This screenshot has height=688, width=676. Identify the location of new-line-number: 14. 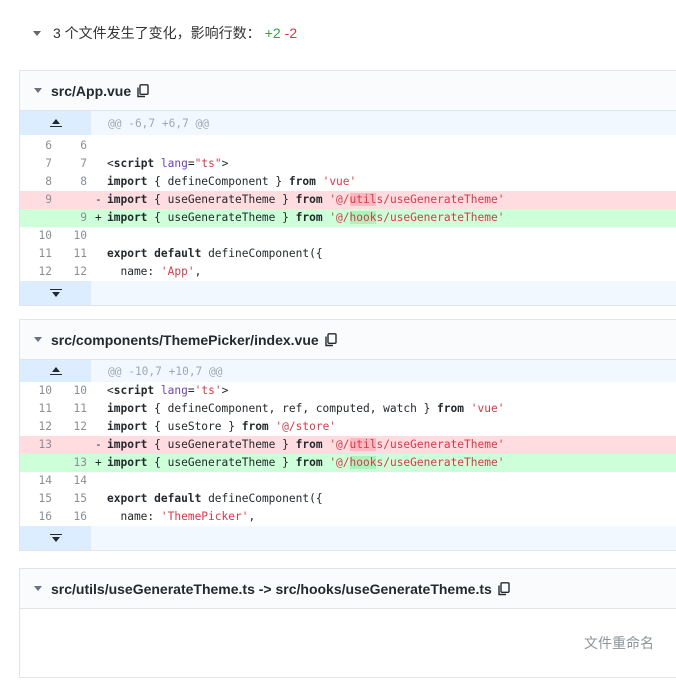
(80, 480).